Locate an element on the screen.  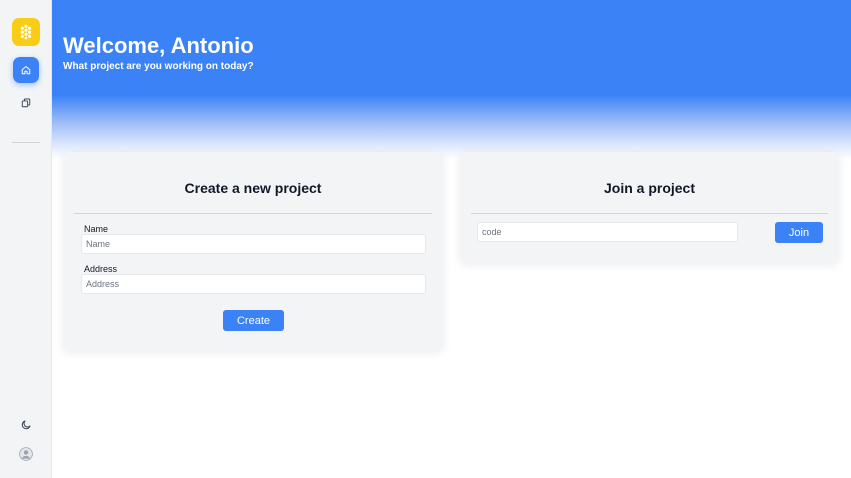
moon-icon is located at coordinates (25, 424).